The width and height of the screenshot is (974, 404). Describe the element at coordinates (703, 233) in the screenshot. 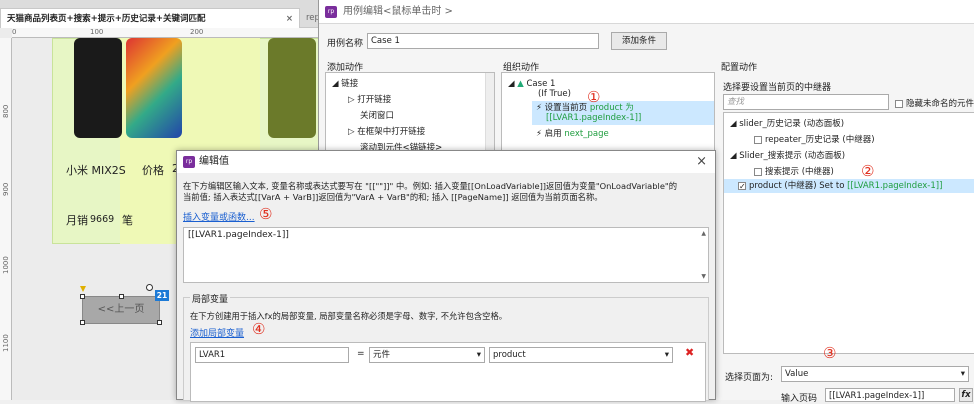

I see `scroll-up-icon: ▲` at that location.